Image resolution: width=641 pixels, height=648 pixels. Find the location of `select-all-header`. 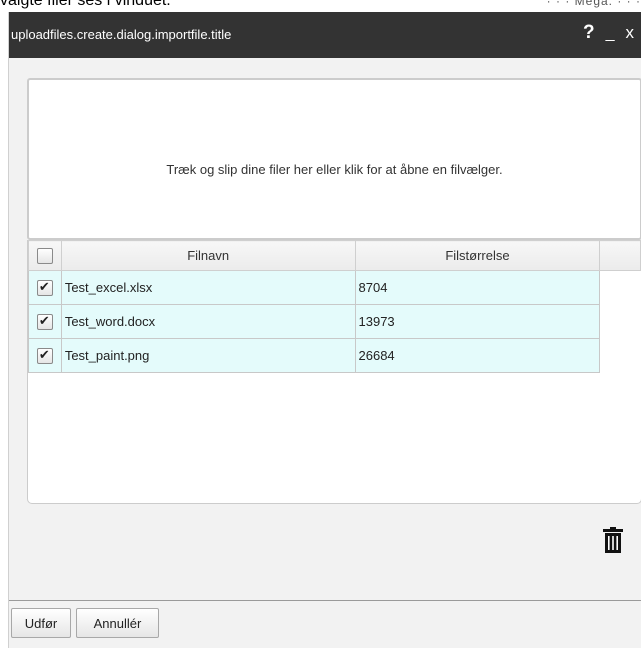

select-all-header is located at coordinates (45, 255).